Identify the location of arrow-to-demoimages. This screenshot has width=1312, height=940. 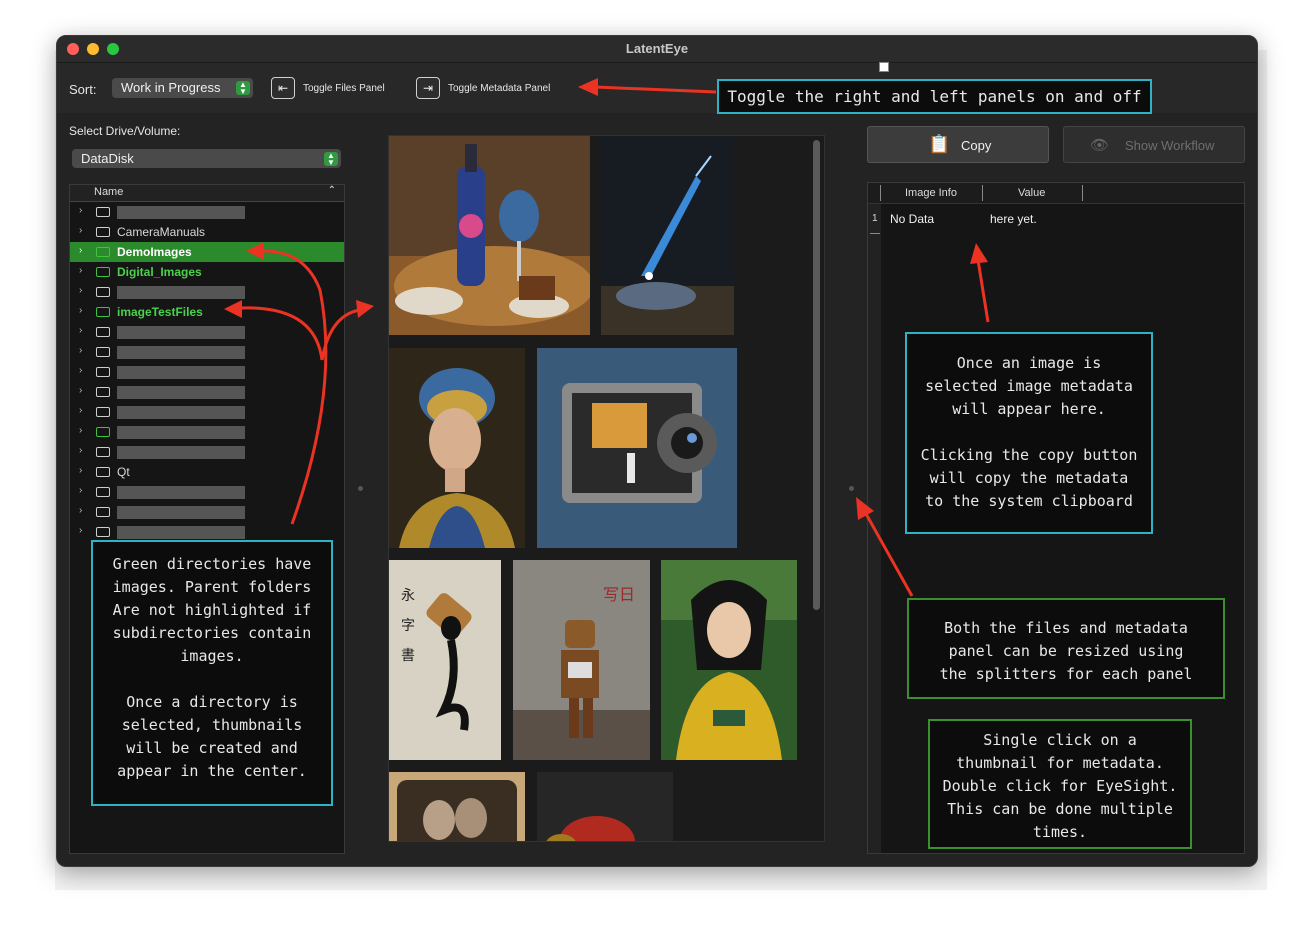
(294, 387).